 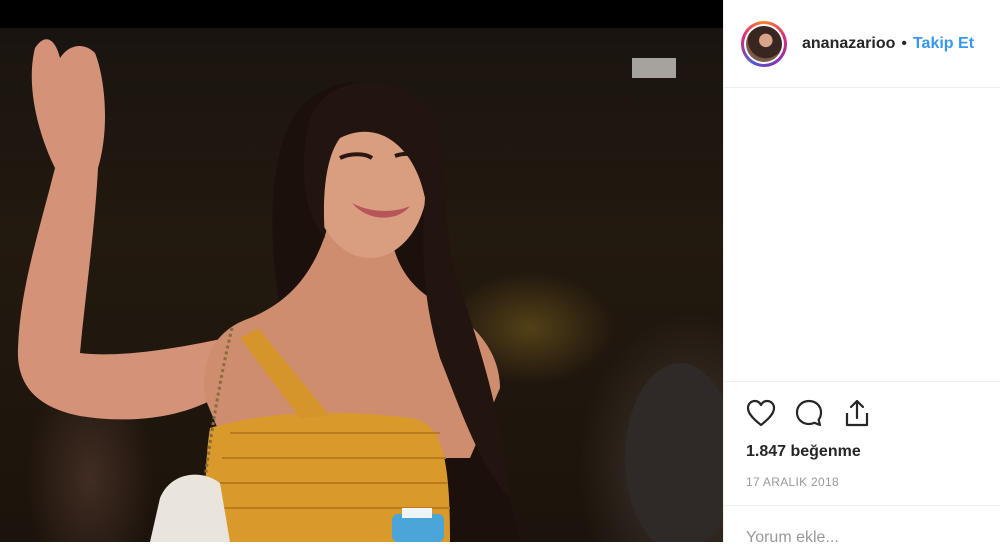 I want to click on post-date: 17 ARALIK 2018, so click(x=792, y=482).